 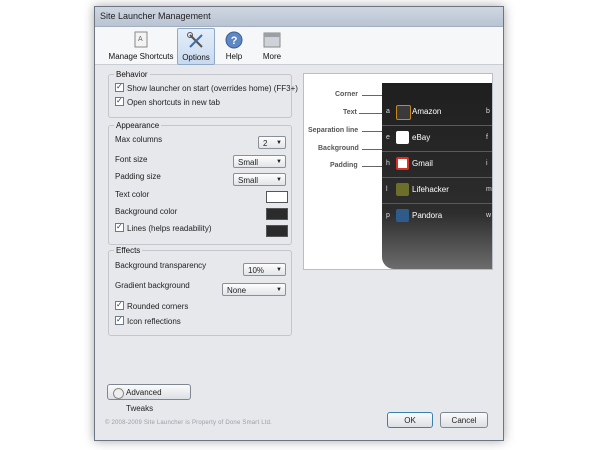 I want to click on padding-label: Padding, so click(x=344, y=165).